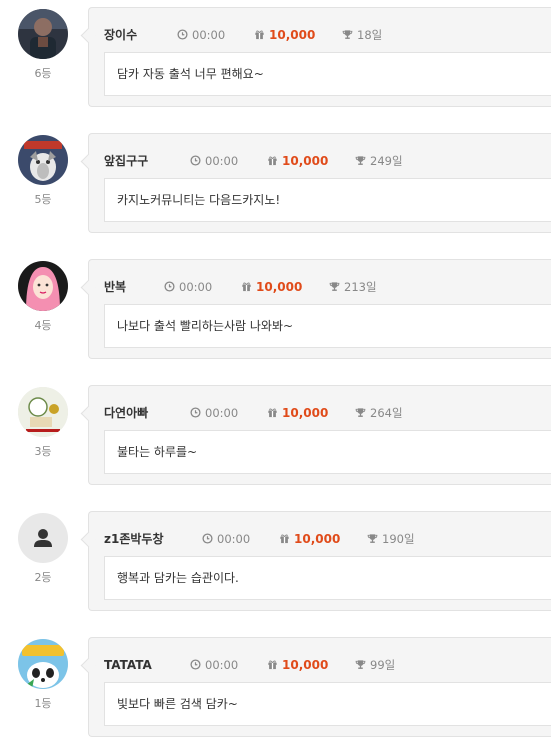 This screenshot has width=551, height=756. What do you see at coordinates (324, 35) in the screenshot?
I see `entry-meta: 장이수 00:00 10,000 18일` at bounding box center [324, 35].